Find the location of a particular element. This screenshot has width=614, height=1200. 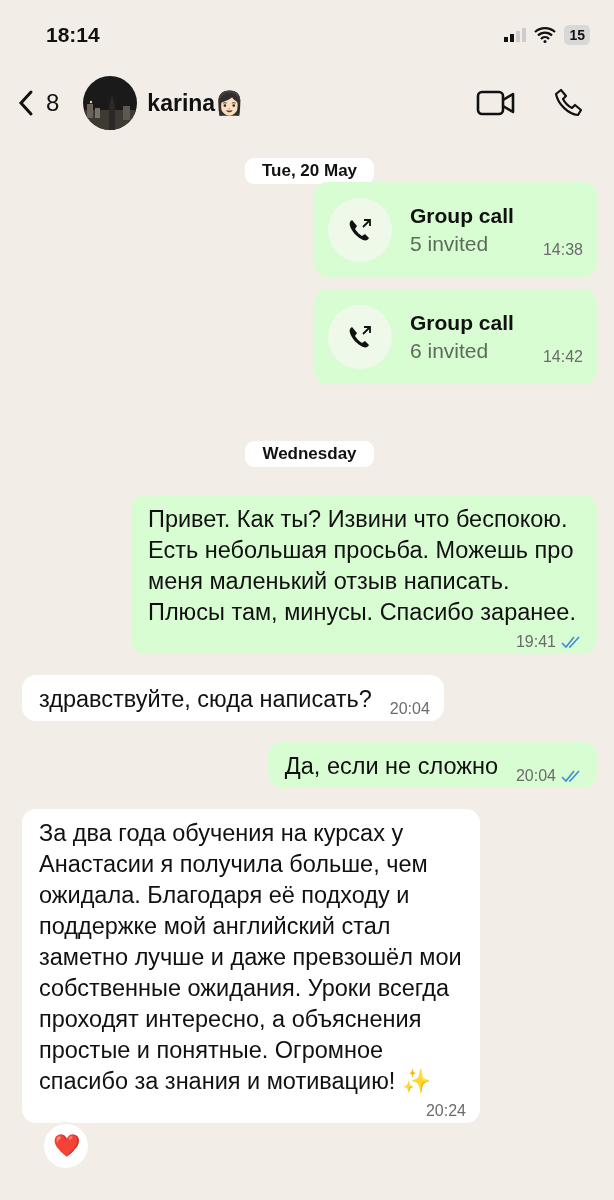

call-subtitle: 5 invited is located at coordinates (450, 243).